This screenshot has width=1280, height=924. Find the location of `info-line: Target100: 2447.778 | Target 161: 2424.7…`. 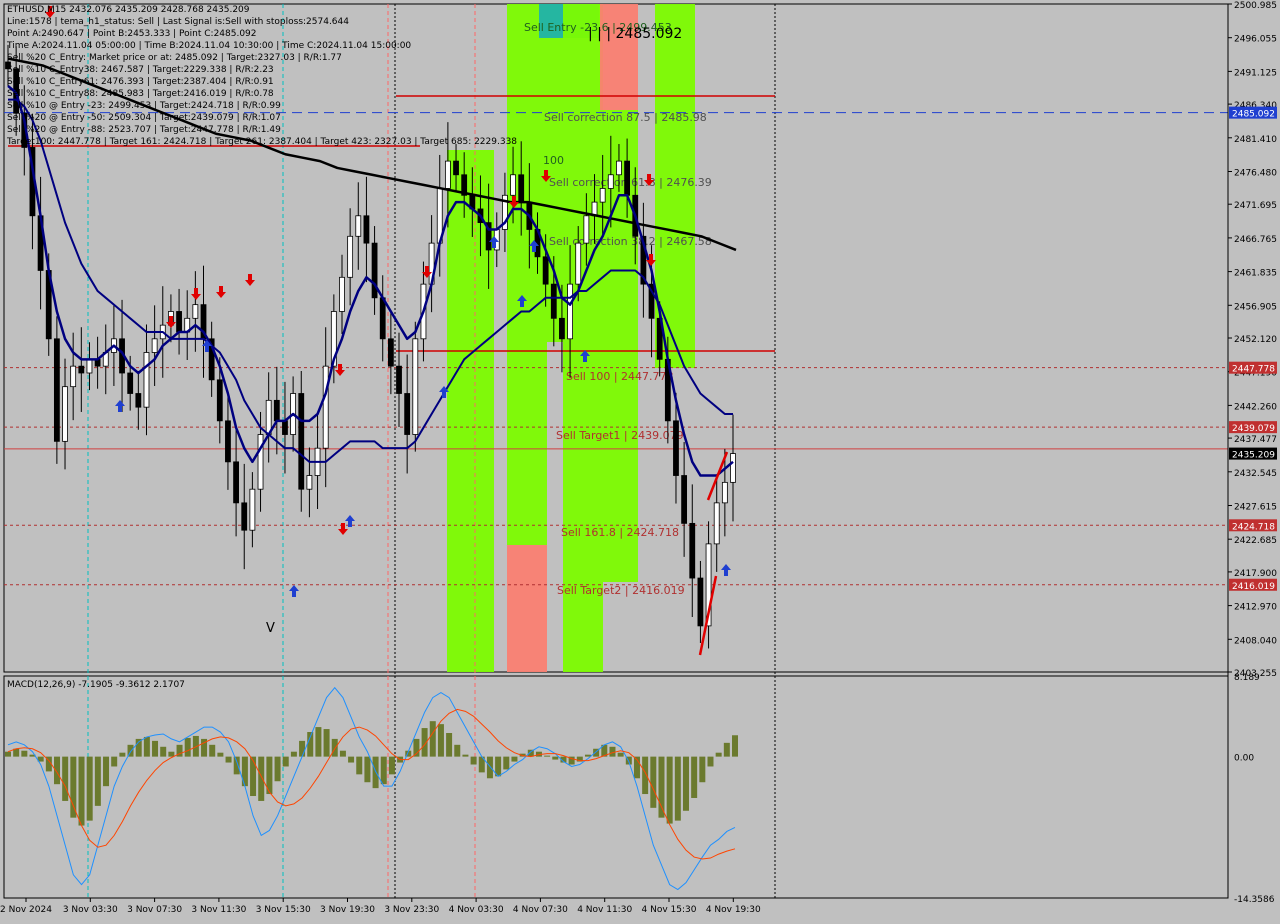

info-line: Target100: 2447.778 | Target 161: 2424.7… is located at coordinates (262, 142).